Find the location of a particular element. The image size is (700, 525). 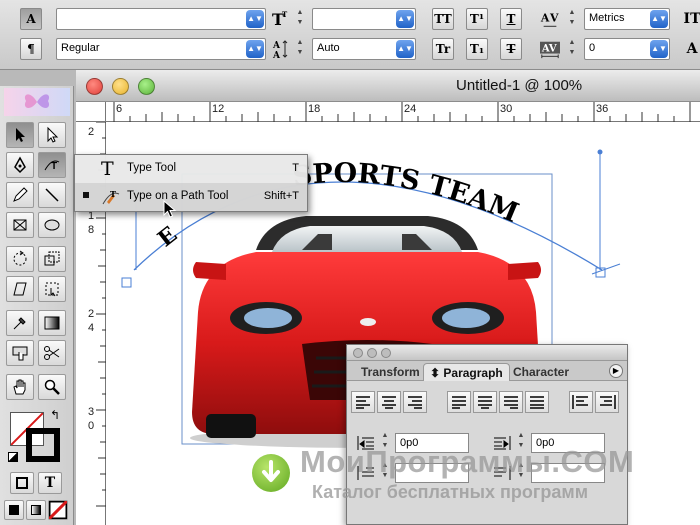

panel-minimize-button is located at coordinates (372, 353).